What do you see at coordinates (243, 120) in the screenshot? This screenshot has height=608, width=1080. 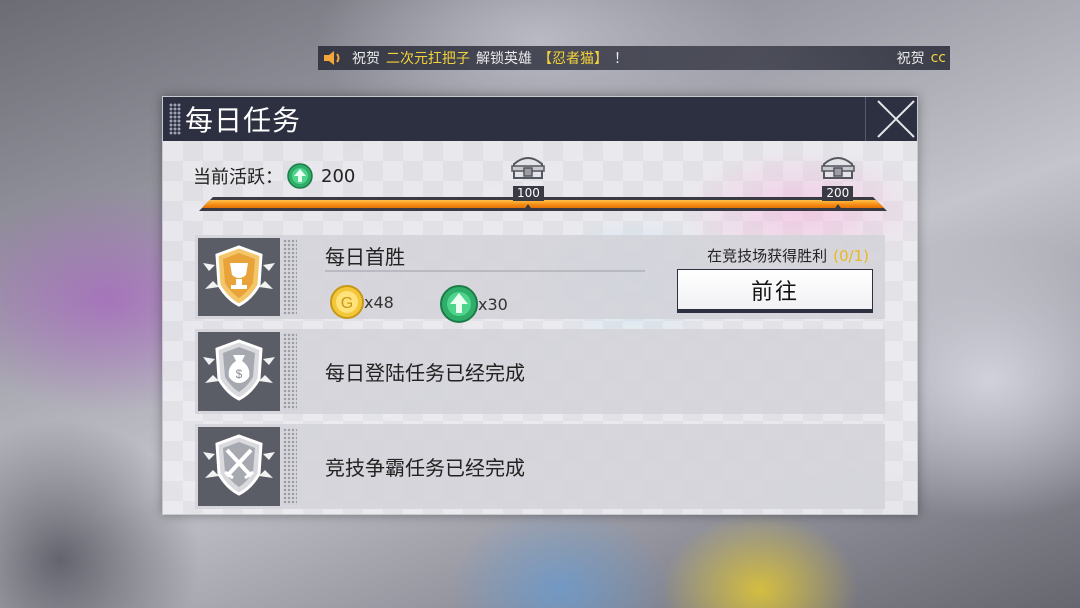 I see `dialog-title: 每日任务` at bounding box center [243, 120].